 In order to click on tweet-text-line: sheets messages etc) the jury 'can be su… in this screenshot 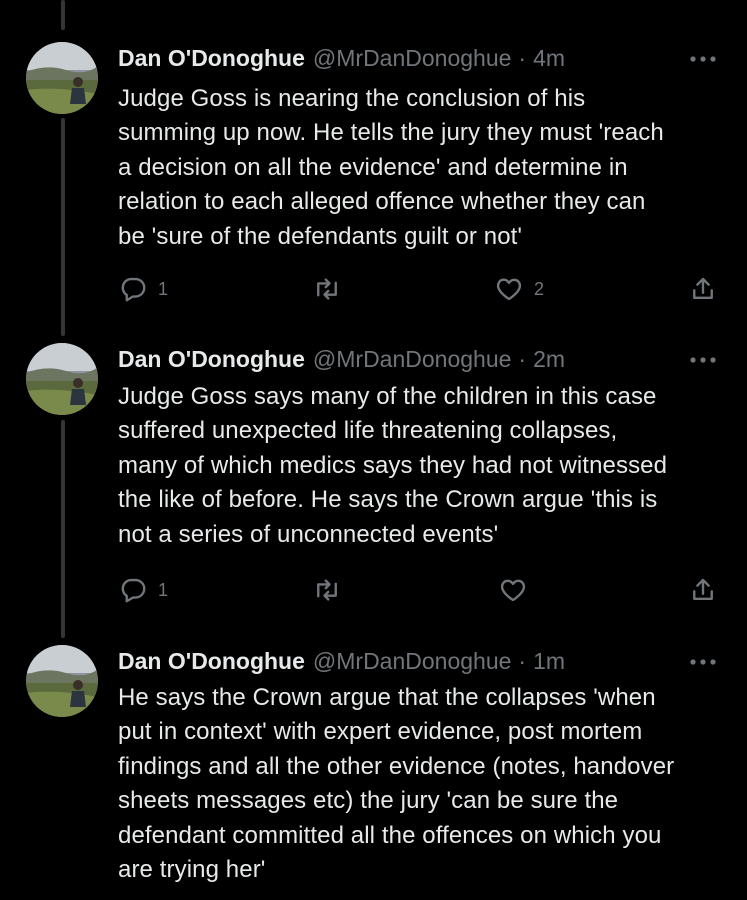, I will do `click(368, 801)`.